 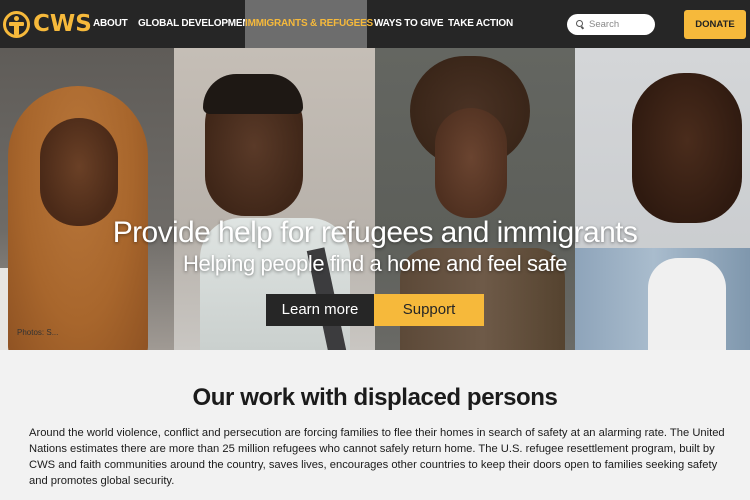 What do you see at coordinates (62, 24) in the screenshot?
I see `logo-text: CWS` at bounding box center [62, 24].